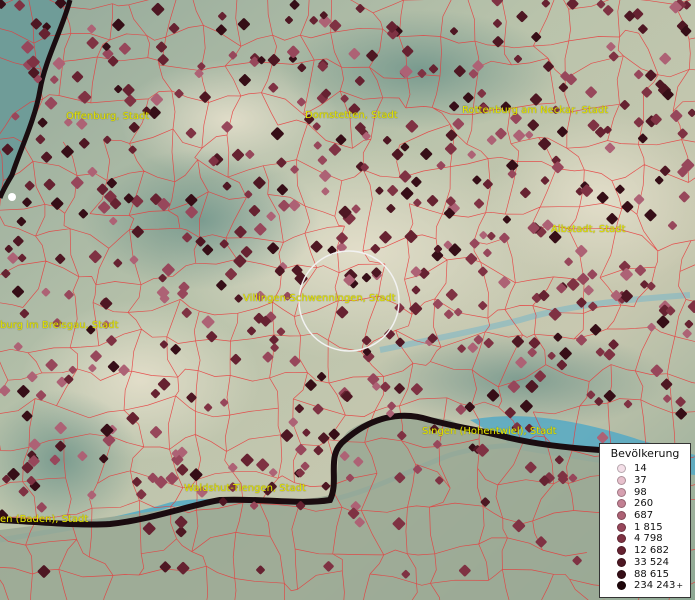 This screenshot has width=695, height=600. I want to click on city-label-freiburg: burg im Breisgau, Stadt, so click(59, 325).